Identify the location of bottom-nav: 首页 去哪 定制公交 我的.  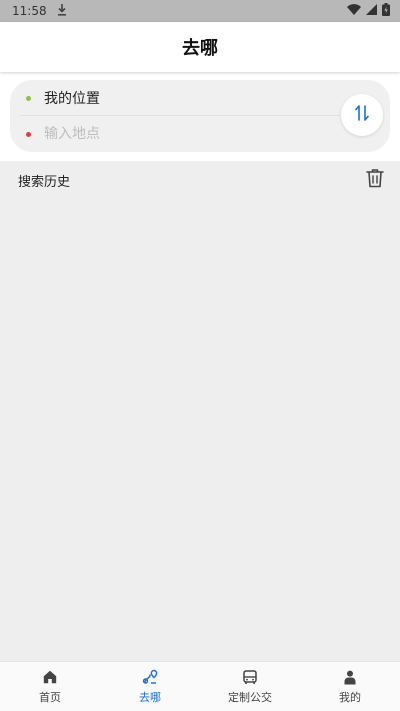
(200, 686).